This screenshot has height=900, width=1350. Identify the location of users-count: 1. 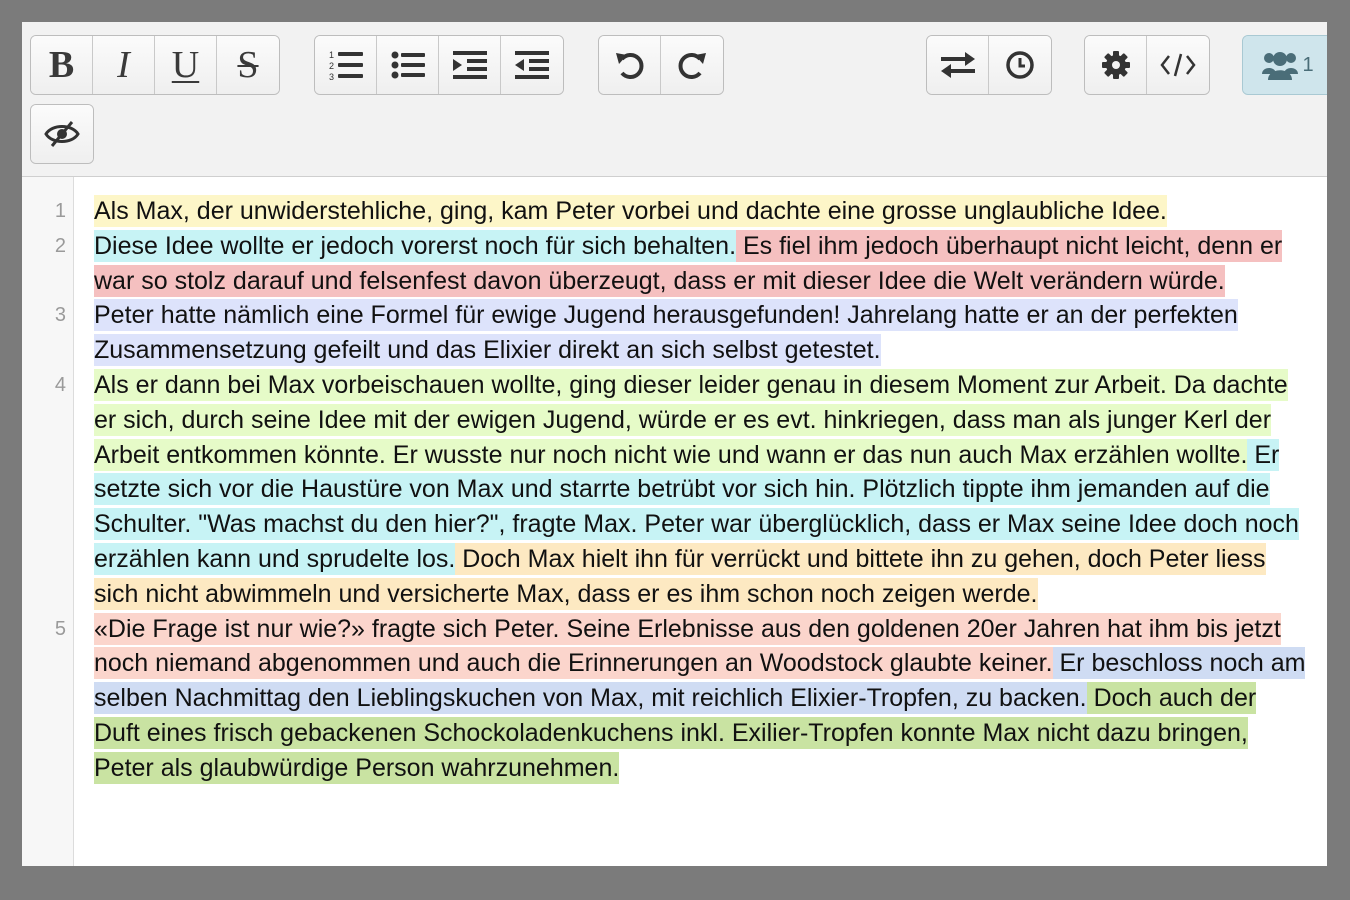
(1308, 64).